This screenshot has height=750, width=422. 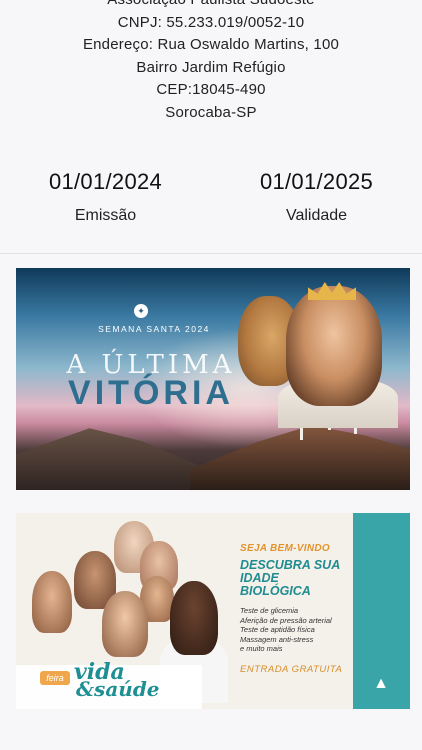 What do you see at coordinates (211, 67) in the screenshot?
I see `organization-district: Bairro Jardim Refúgio` at bounding box center [211, 67].